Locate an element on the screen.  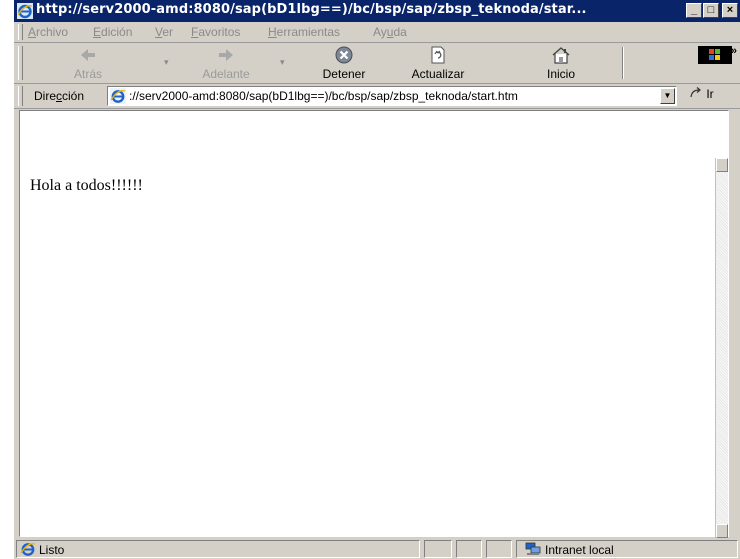
status-text: Listo is located at coordinates (52, 550).